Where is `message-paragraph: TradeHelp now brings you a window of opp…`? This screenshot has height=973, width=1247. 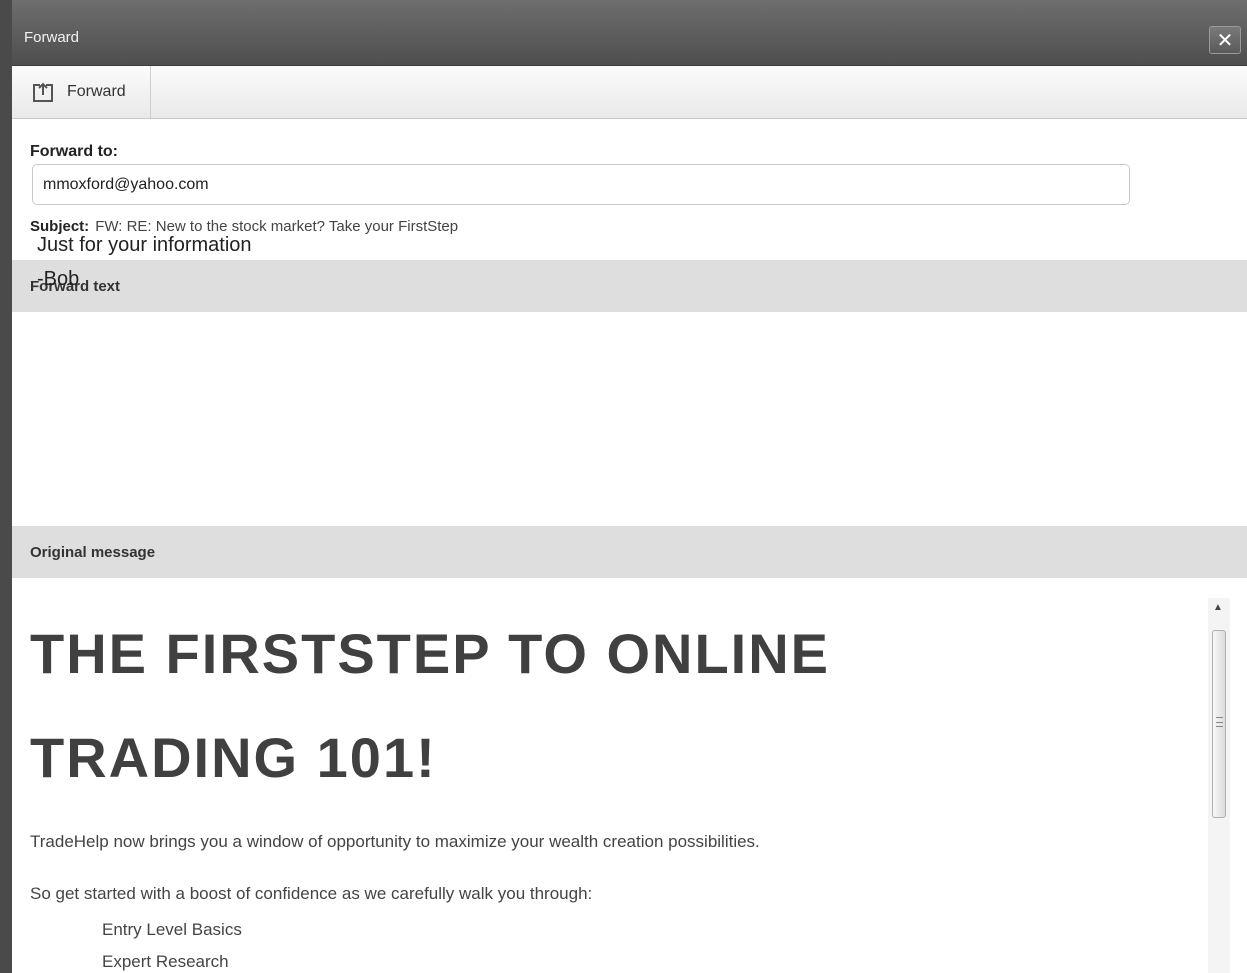 message-paragraph: TradeHelp now brings you a window of opp… is located at coordinates (395, 841).